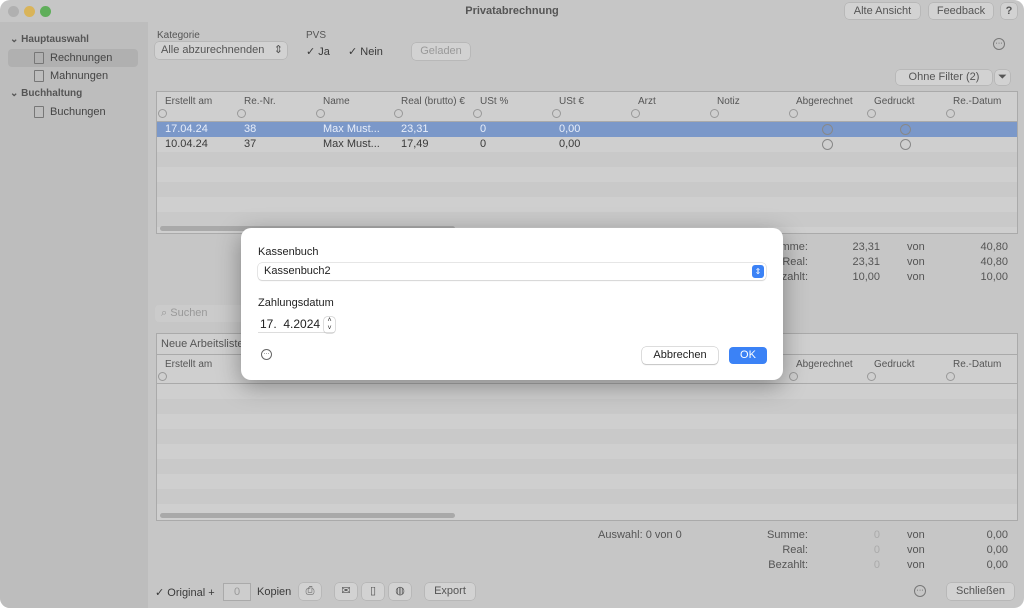  Describe the element at coordinates (329, 325) in the screenshot. I see `date-stepper: ˄ ˅` at that location.